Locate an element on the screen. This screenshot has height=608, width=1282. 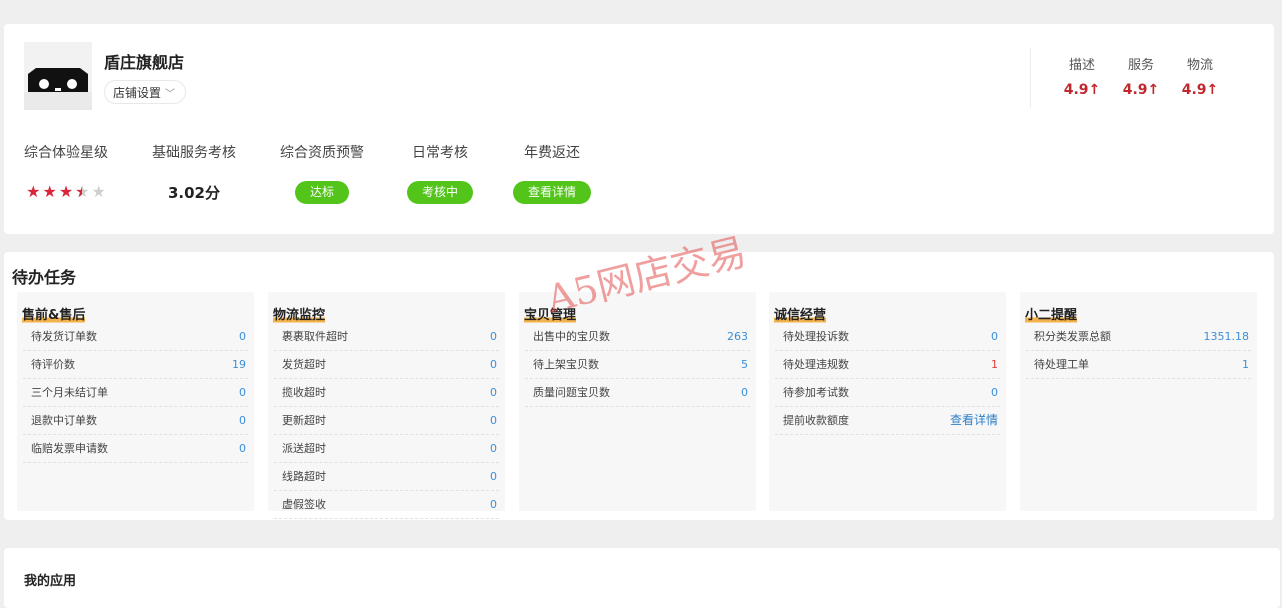
metric-daily-review: 日常考核 考核中 is located at coordinates (440, 173).